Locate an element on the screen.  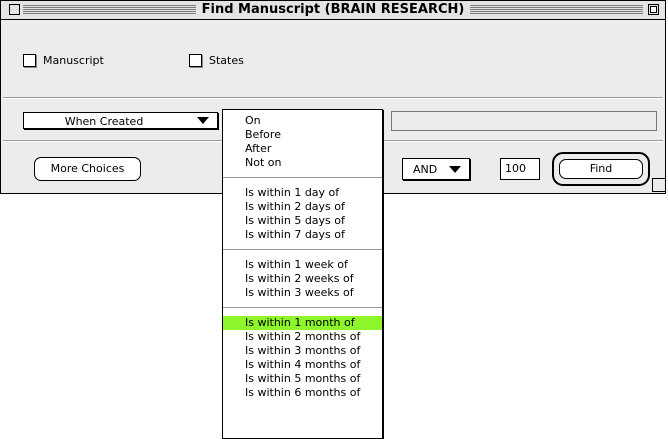
field-popup: When Created is located at coordinates (120, 120).